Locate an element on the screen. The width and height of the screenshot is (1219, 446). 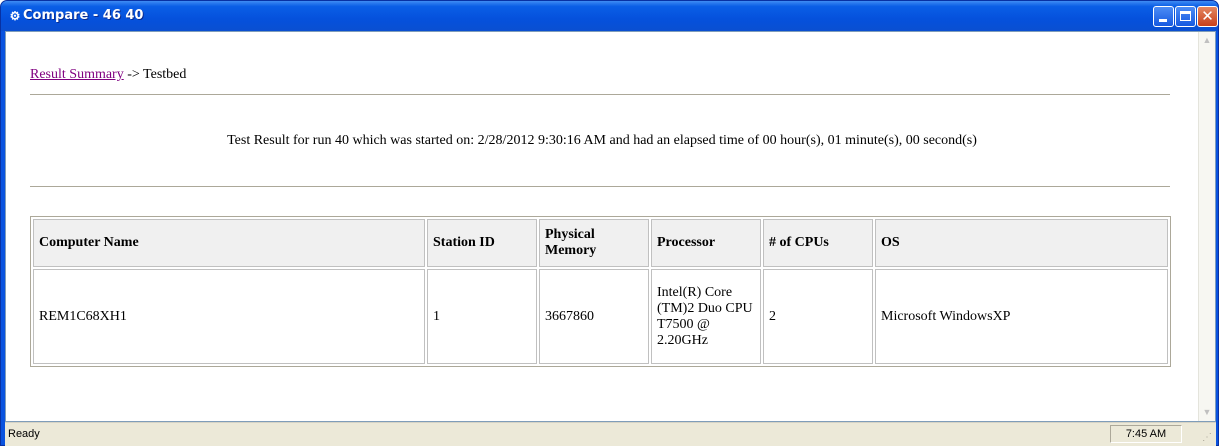
app-icon: ⚙ is located at coordinates (15, 16).